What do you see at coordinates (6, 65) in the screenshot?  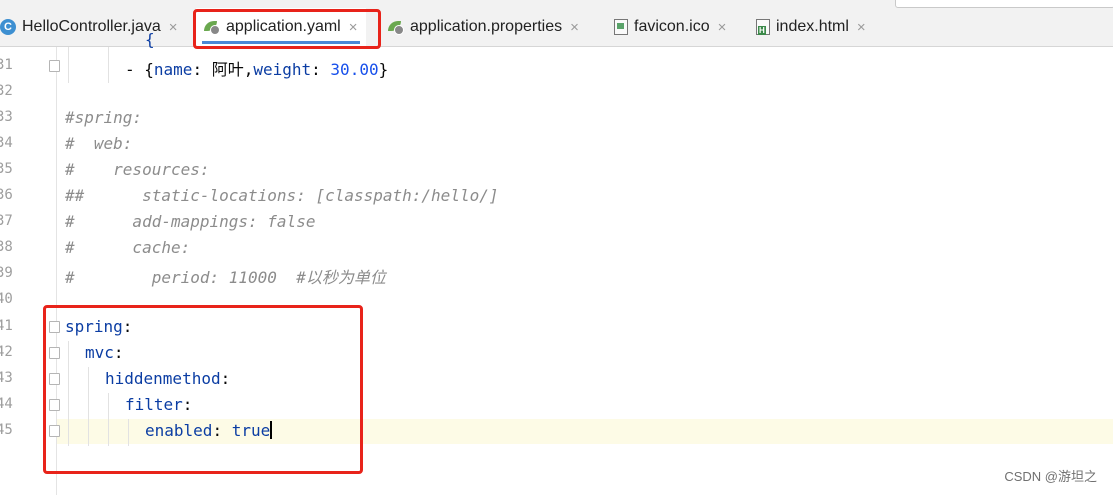 I see `line-number: 31` at bounding box center [6, 65].